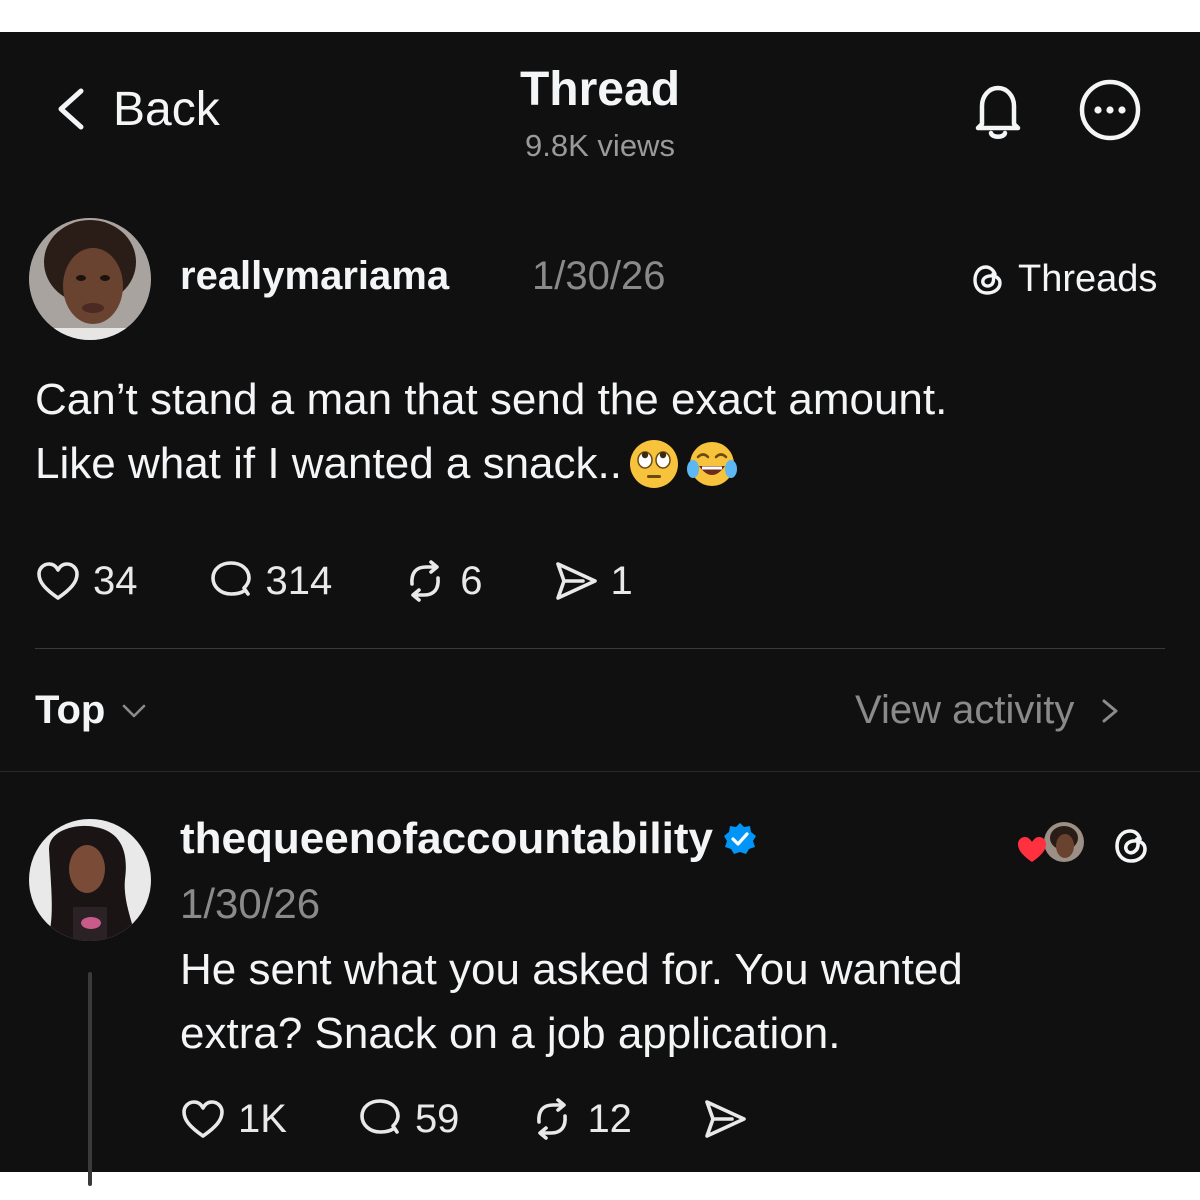 The image size is (1200, 1200). Describe the element at coordinates (86, 581) in the screenshot. I see `like-button: 34` at that location.